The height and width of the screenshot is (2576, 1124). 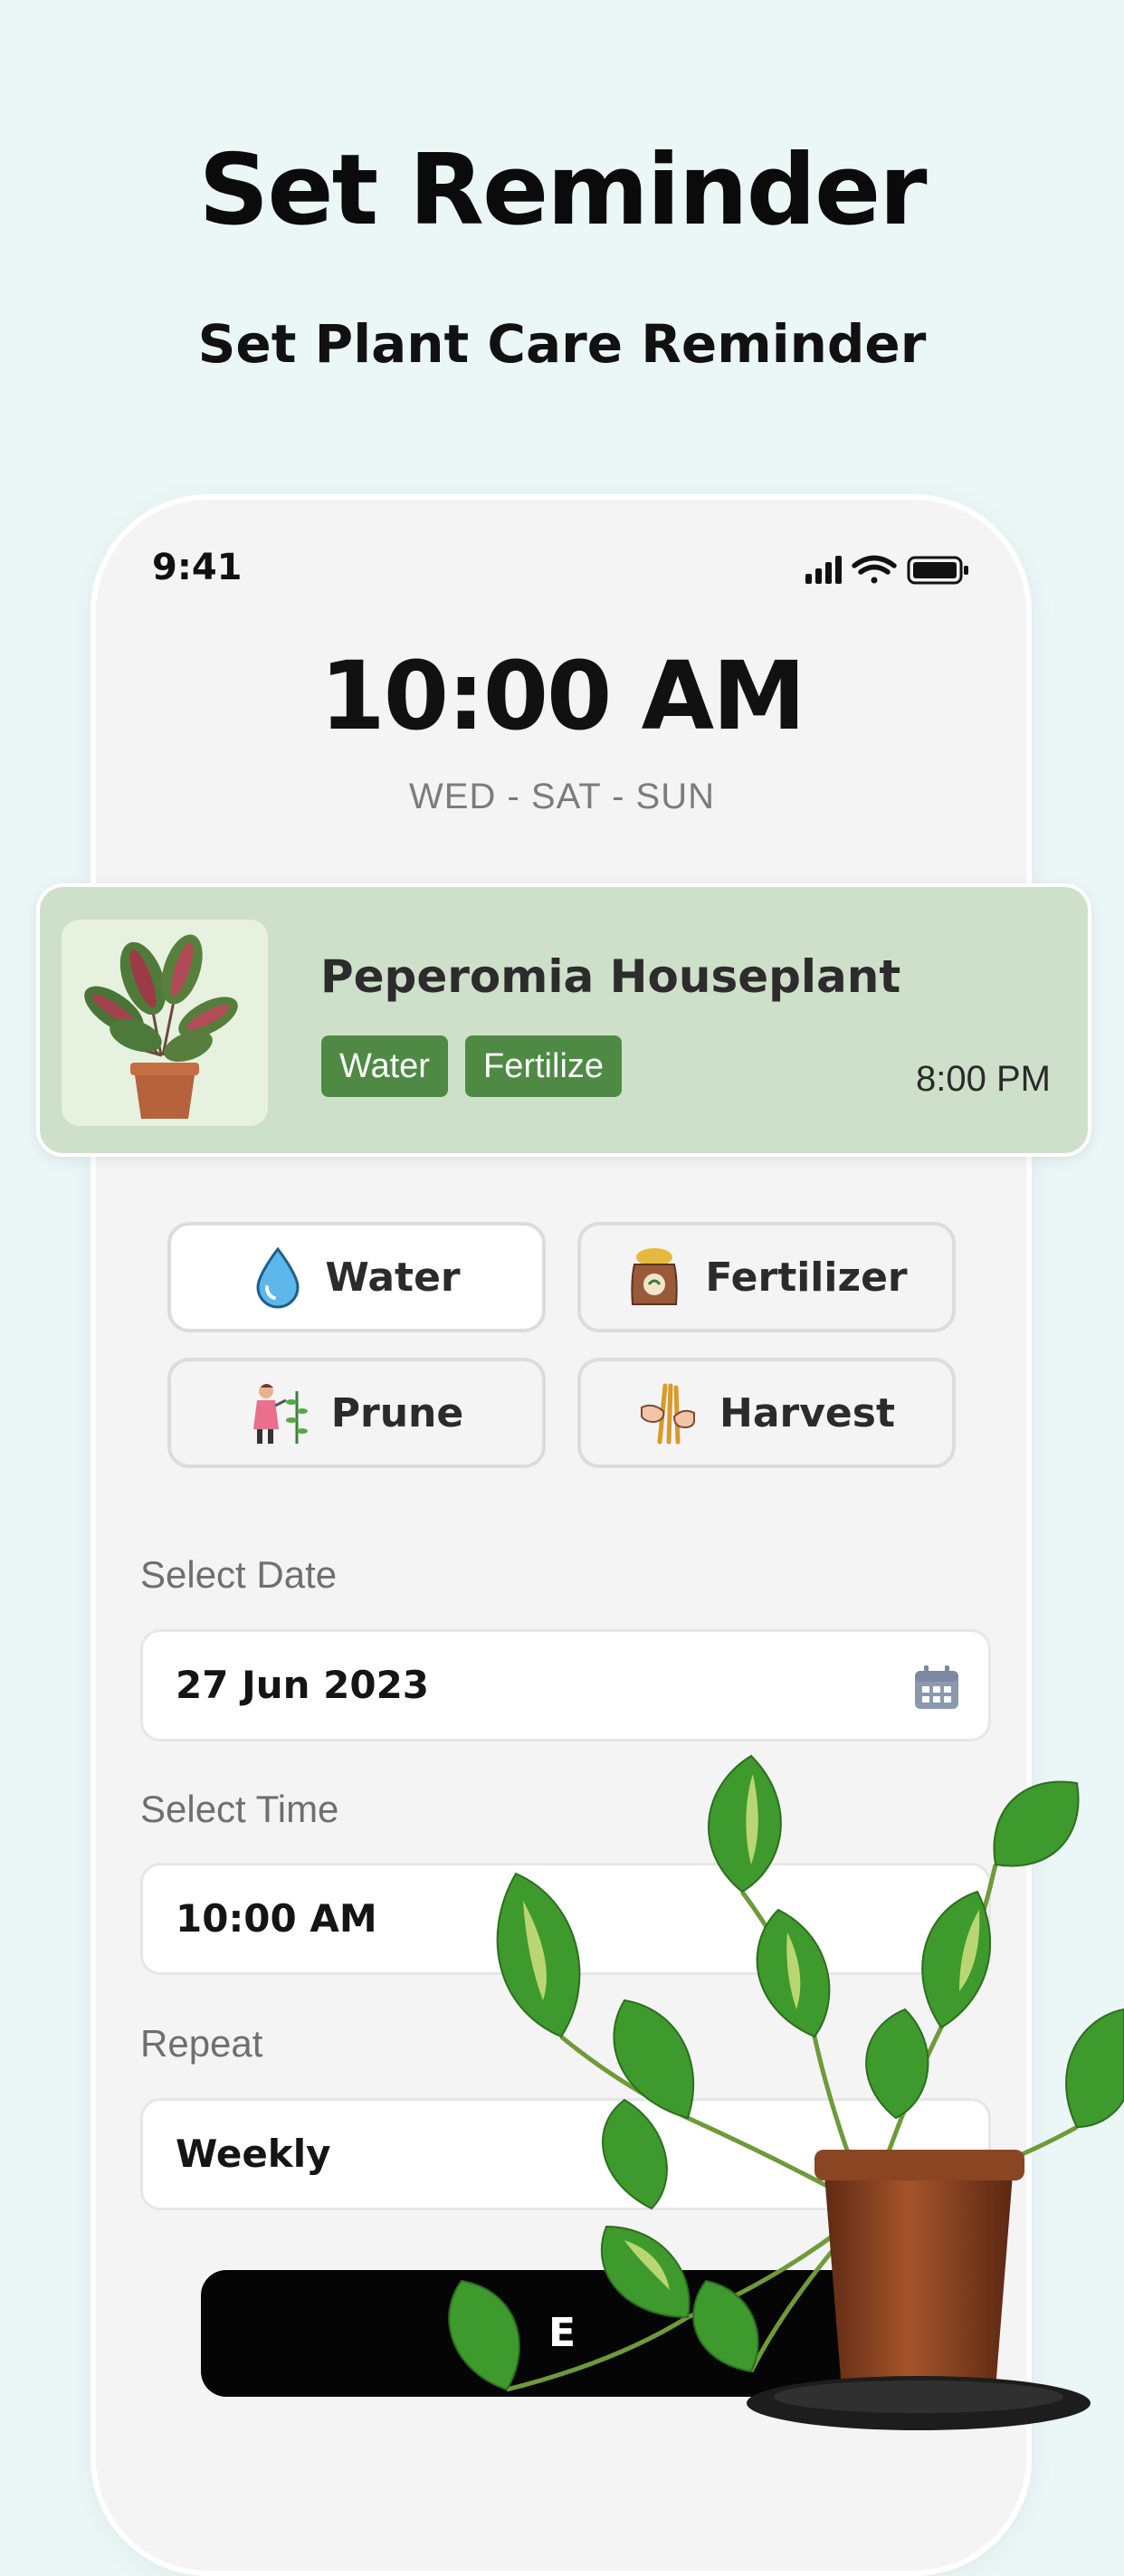 I want to click on fertilizer-button: Fertilizer, so click(x=766, y=1277).